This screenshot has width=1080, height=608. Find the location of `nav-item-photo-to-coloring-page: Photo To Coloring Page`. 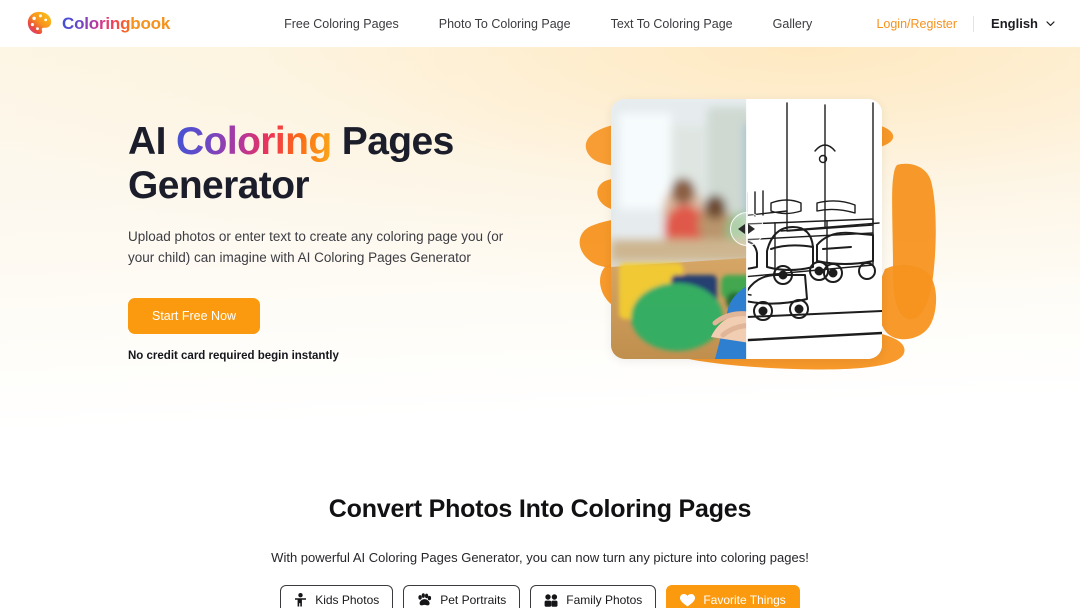

nav-item-photo-to-coloring-page: Photo To Coloring Page is located at coordinates (505, 24).